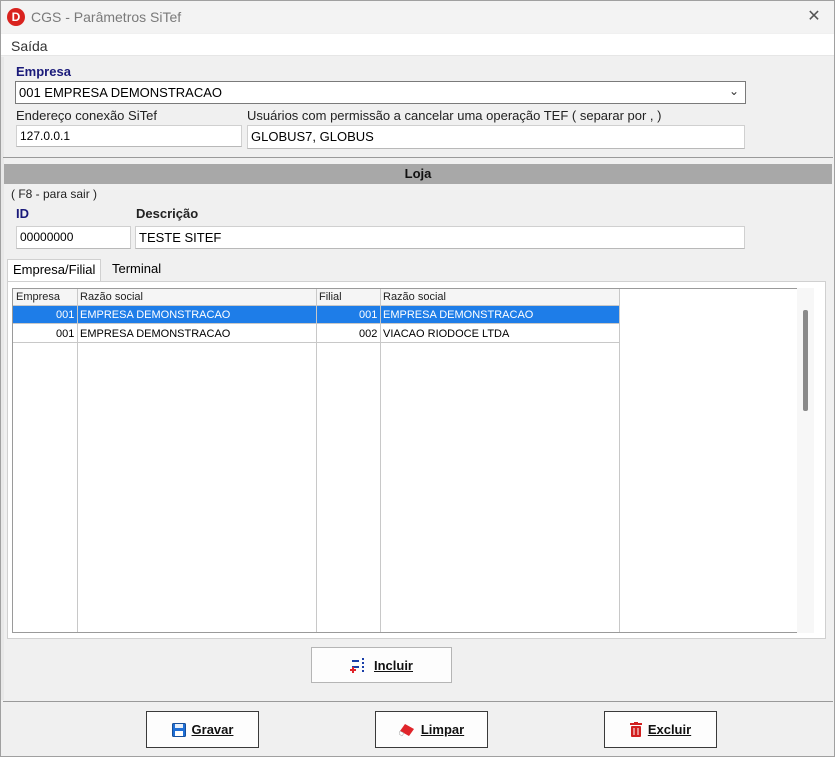  What do you see at coordinates (54, 270) in the screenshot?
I see `tab-empresa-filial: Empresa/Filial` at bounding box center [54, 270].